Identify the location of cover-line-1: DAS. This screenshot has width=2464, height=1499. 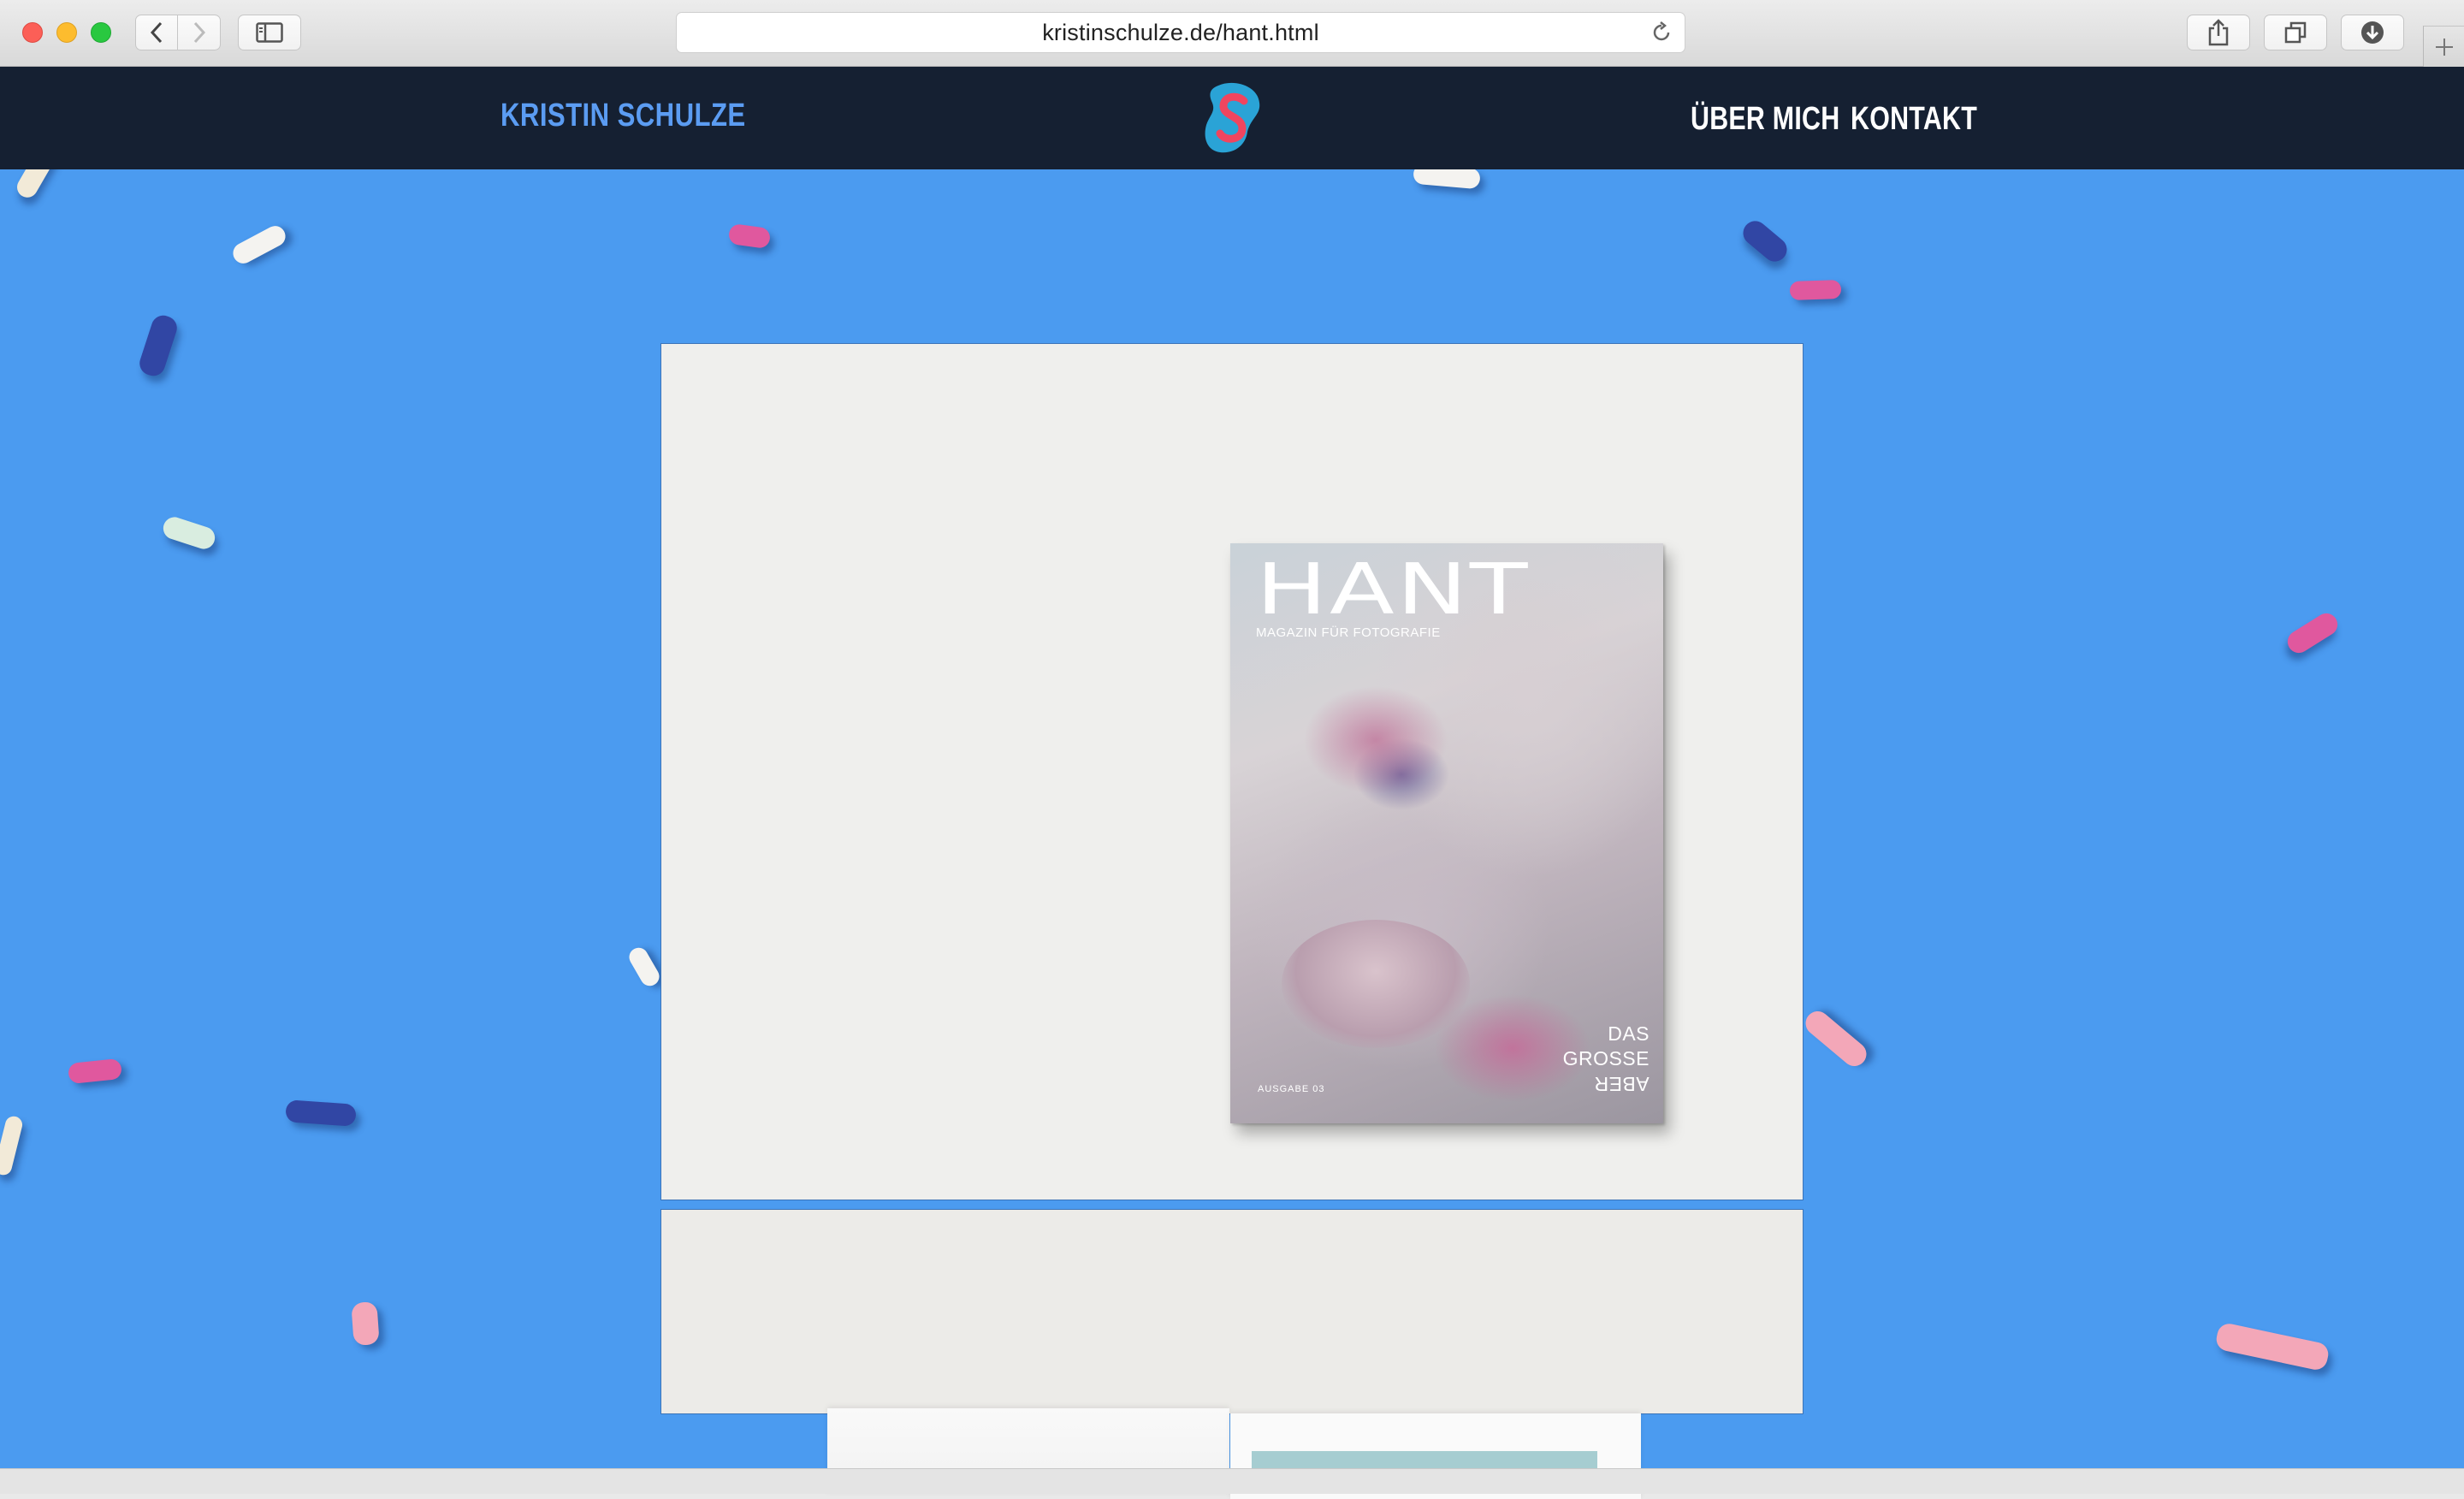
(1629, 1033).